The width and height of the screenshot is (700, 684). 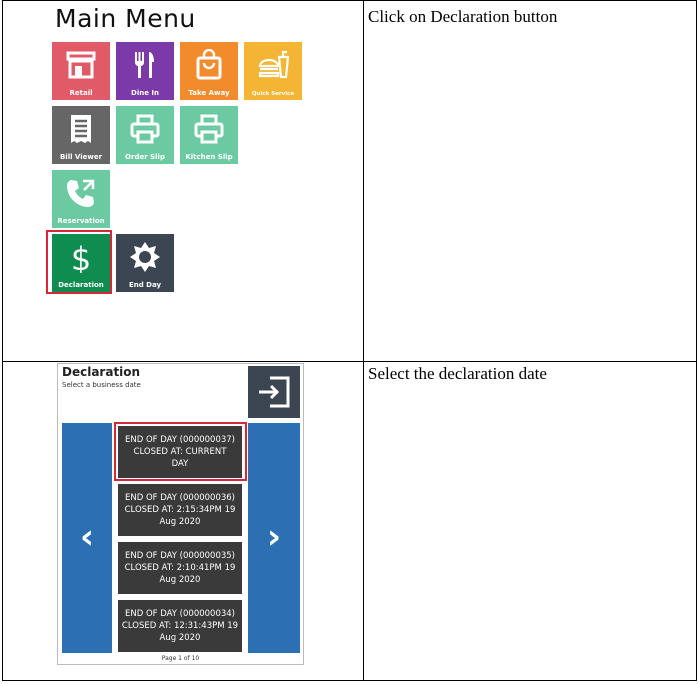 I want to click on next-page-button: ›, so click(x=274, y=538).